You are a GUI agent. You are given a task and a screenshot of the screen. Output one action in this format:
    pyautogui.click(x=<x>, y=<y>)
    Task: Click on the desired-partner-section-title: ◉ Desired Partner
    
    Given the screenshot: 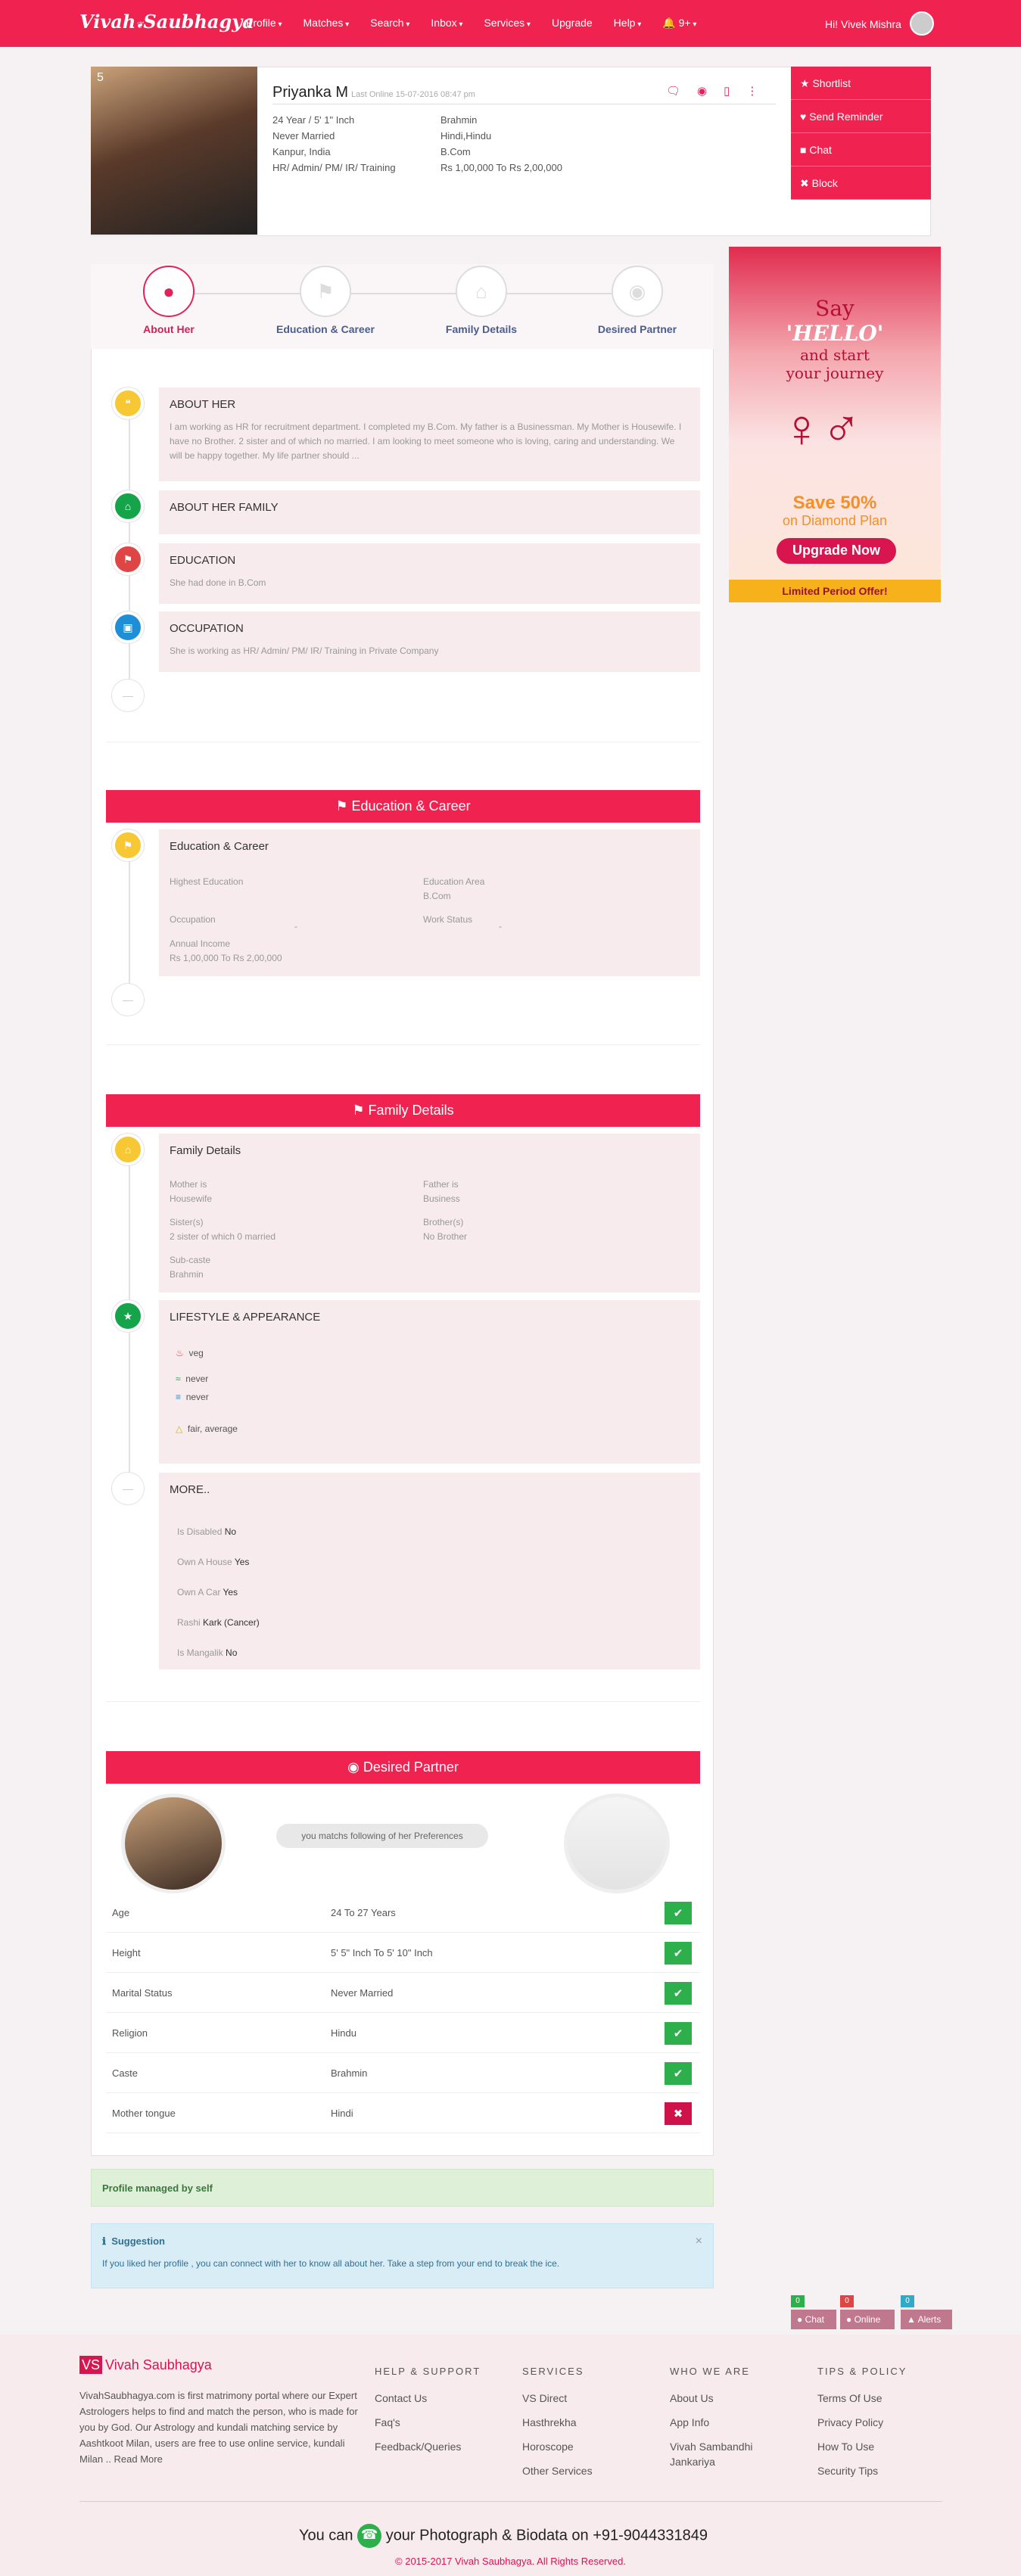 What is the action you would take?
    pyautogui.click(x=403, y=1767)
    